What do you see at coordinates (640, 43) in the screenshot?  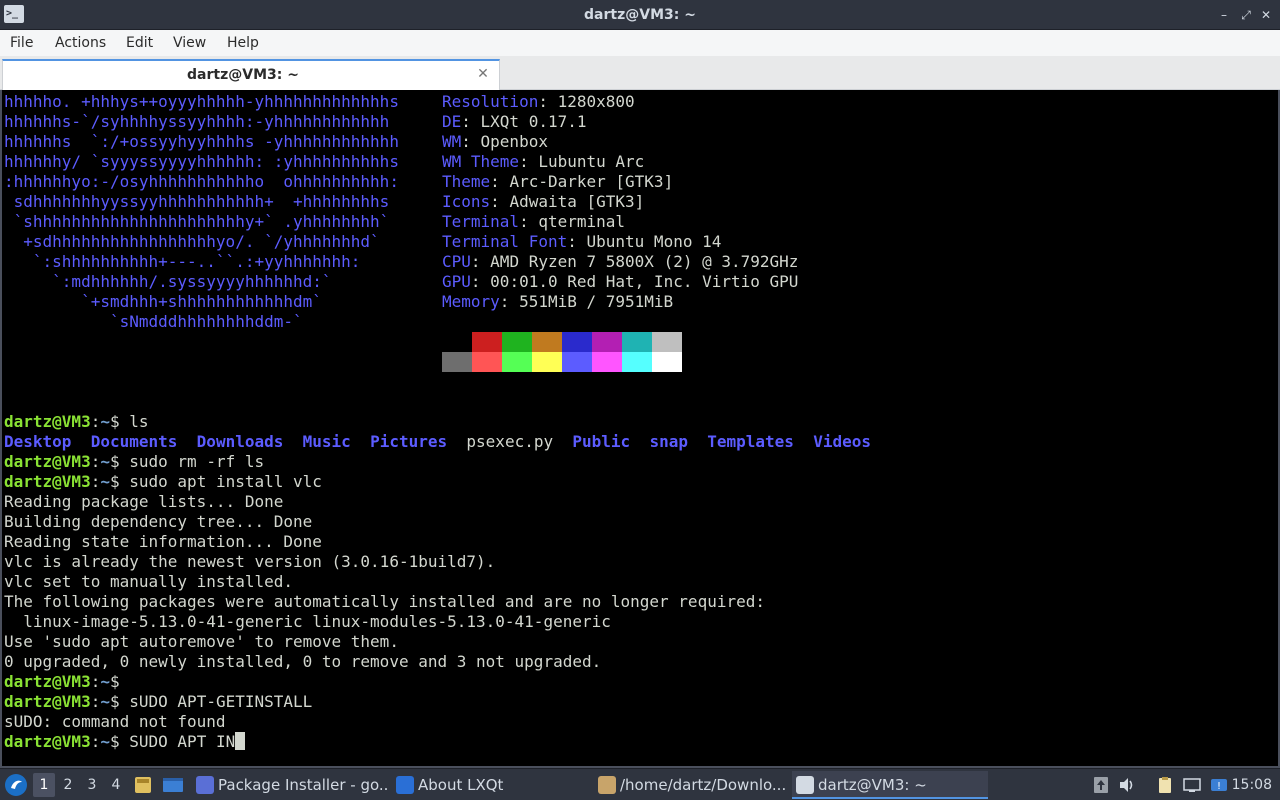 I see `menu-bar: File Actions Edit View Help` at bounding box center [640, 43].